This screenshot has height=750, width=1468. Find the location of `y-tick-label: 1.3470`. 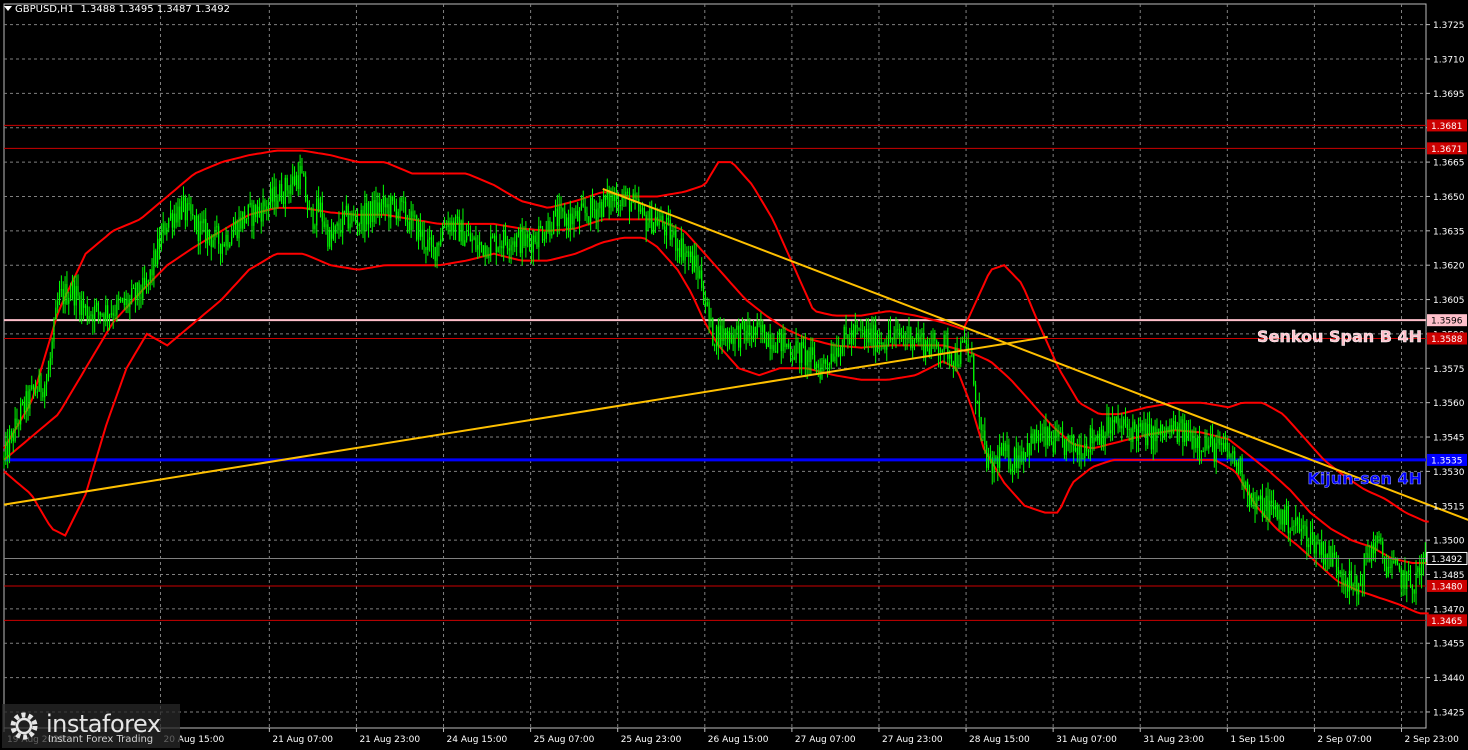

y-tick-label: 1.3470 is located at coordinates (1449, 610).